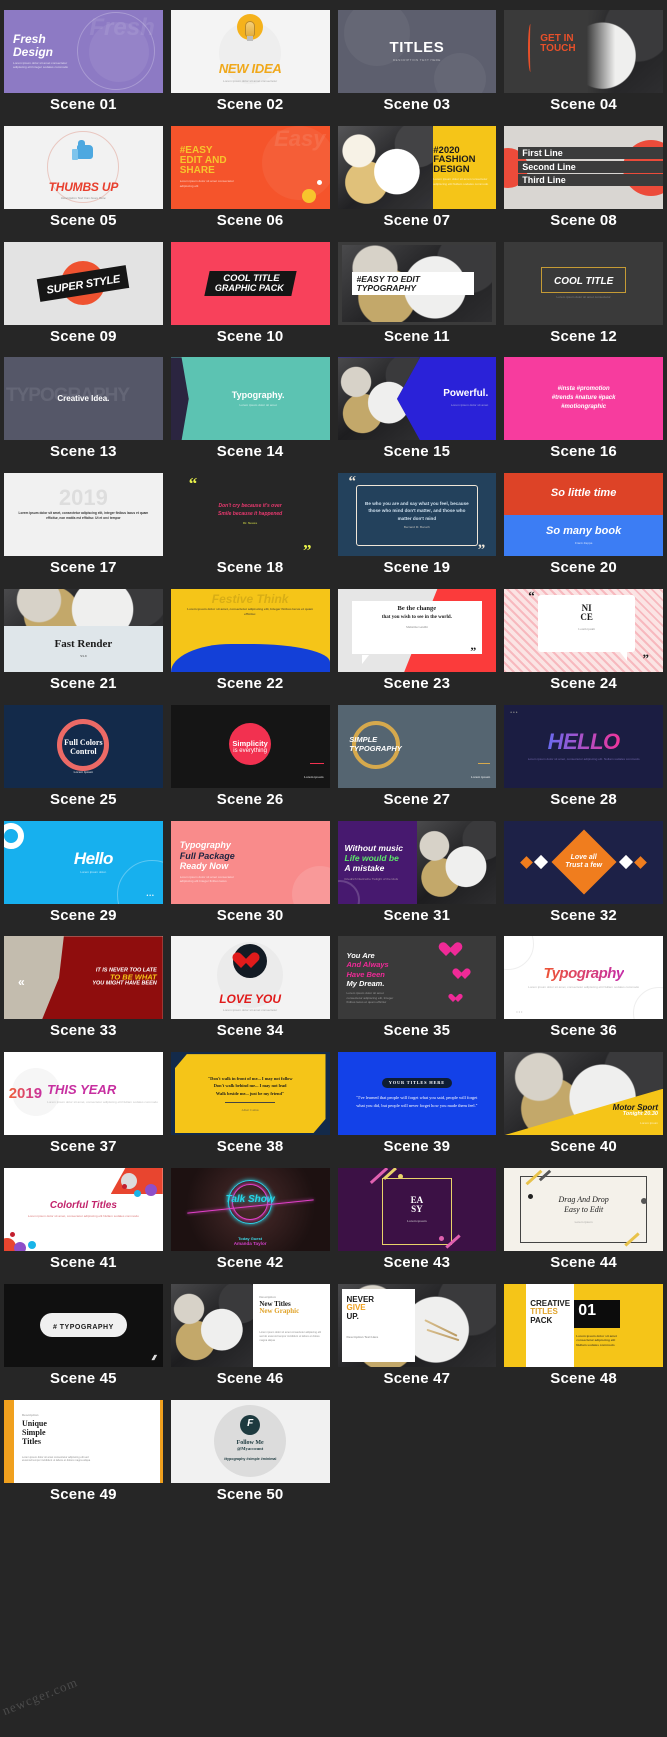 The height and width of the screenshot is (1737, 667). What do you see at coordinates (250, 399) in the screenshot?
I see `scene-thumbnail: Typography. Lorem ipsum dolor sit amet` at bounding box center [250, 399].